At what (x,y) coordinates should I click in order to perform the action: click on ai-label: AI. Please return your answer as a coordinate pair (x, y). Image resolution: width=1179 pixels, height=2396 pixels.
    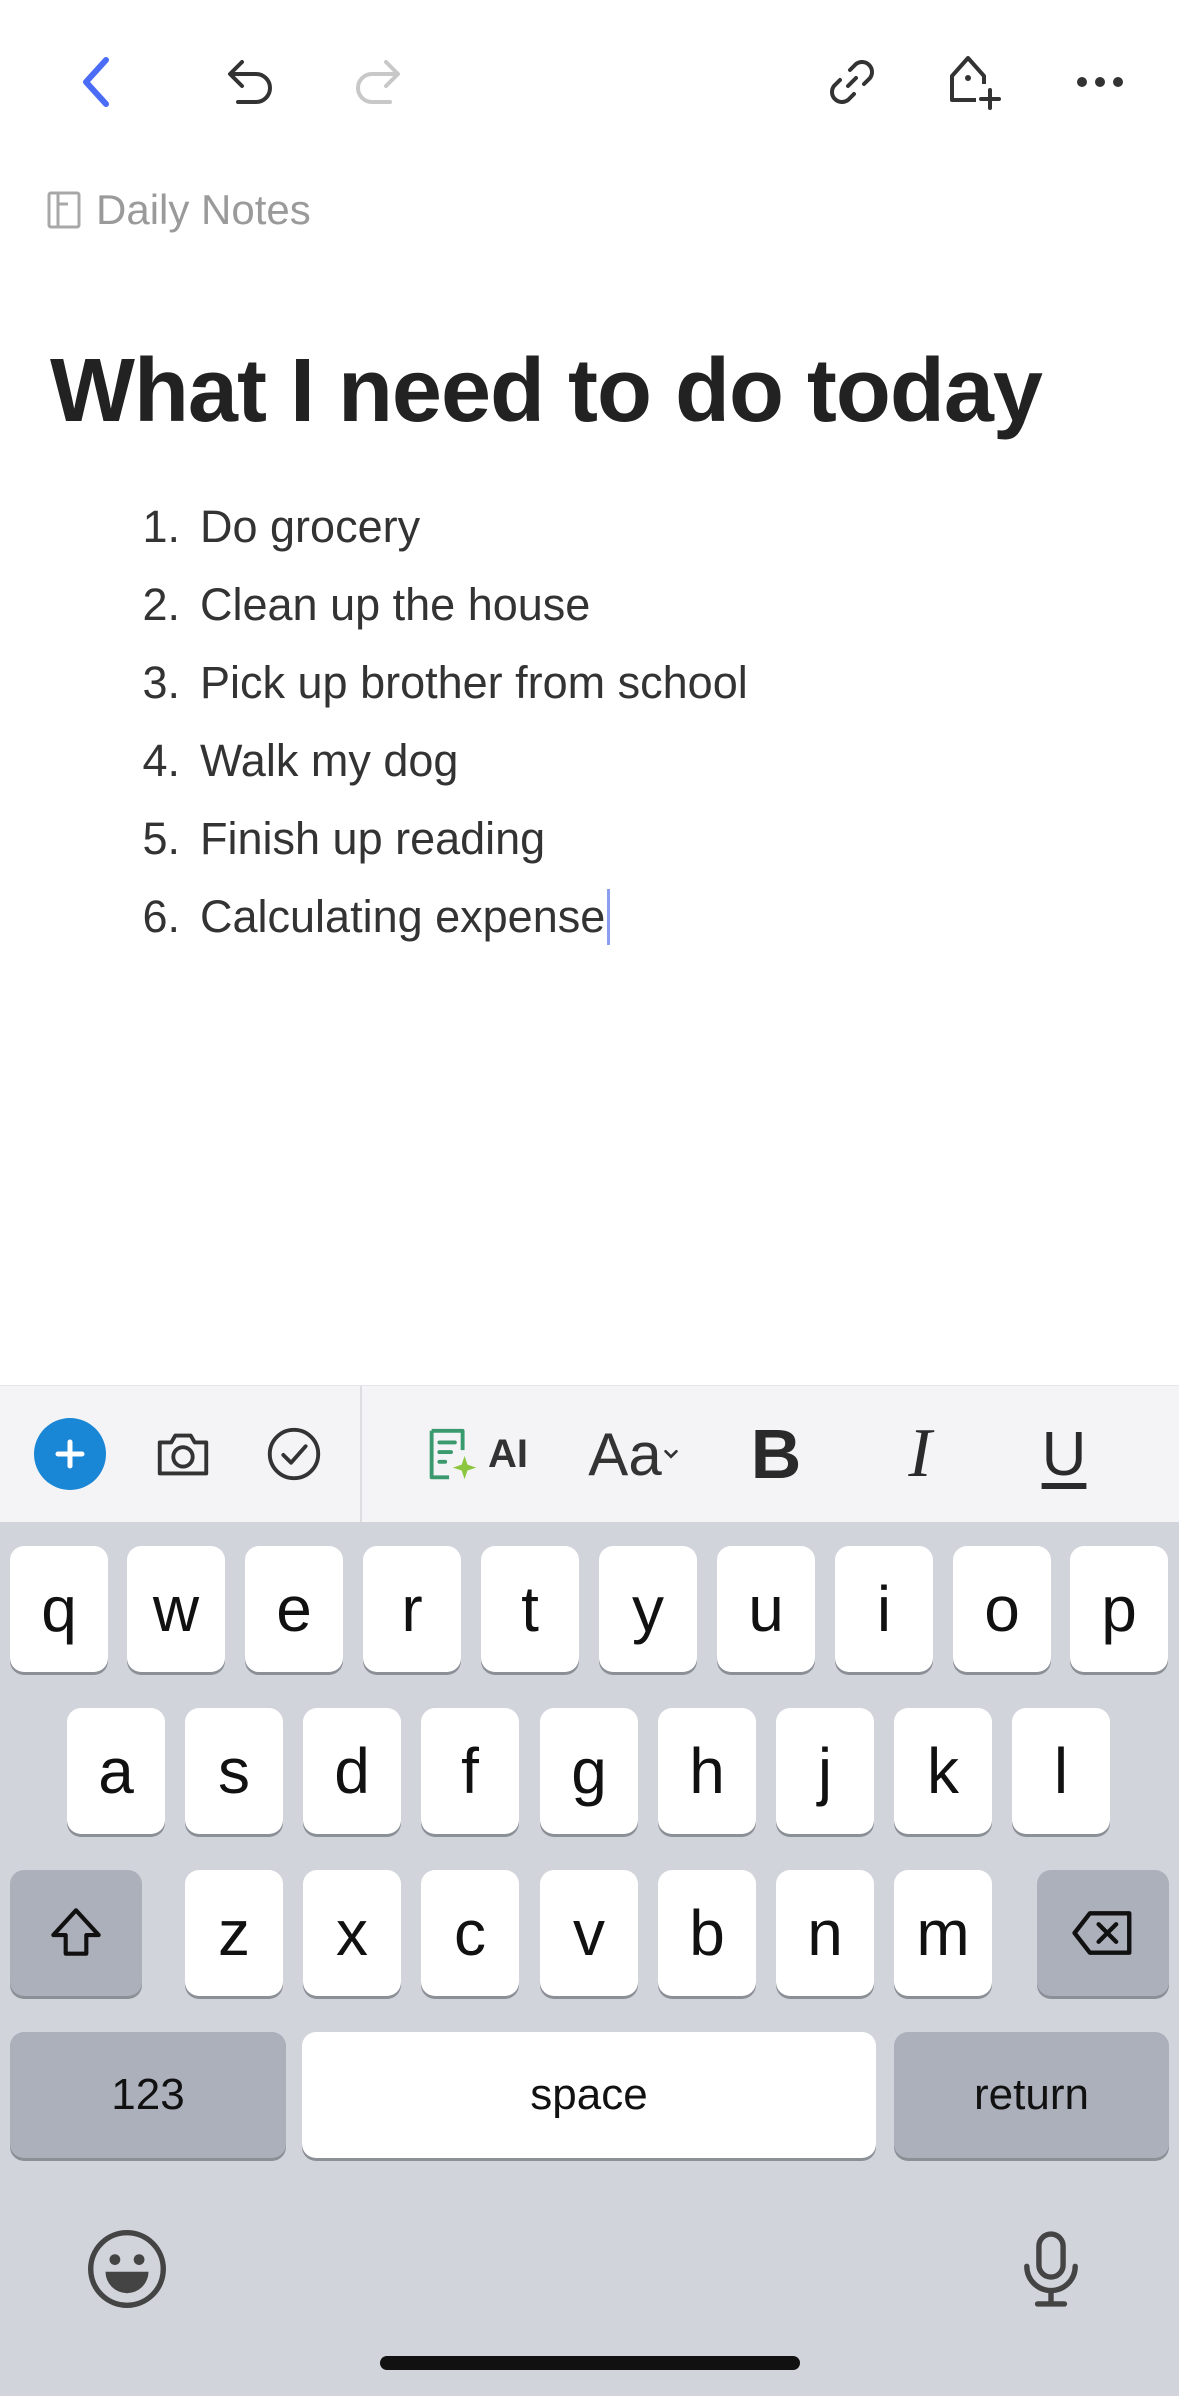
    Looking at the image, I should click on (508, 1453).